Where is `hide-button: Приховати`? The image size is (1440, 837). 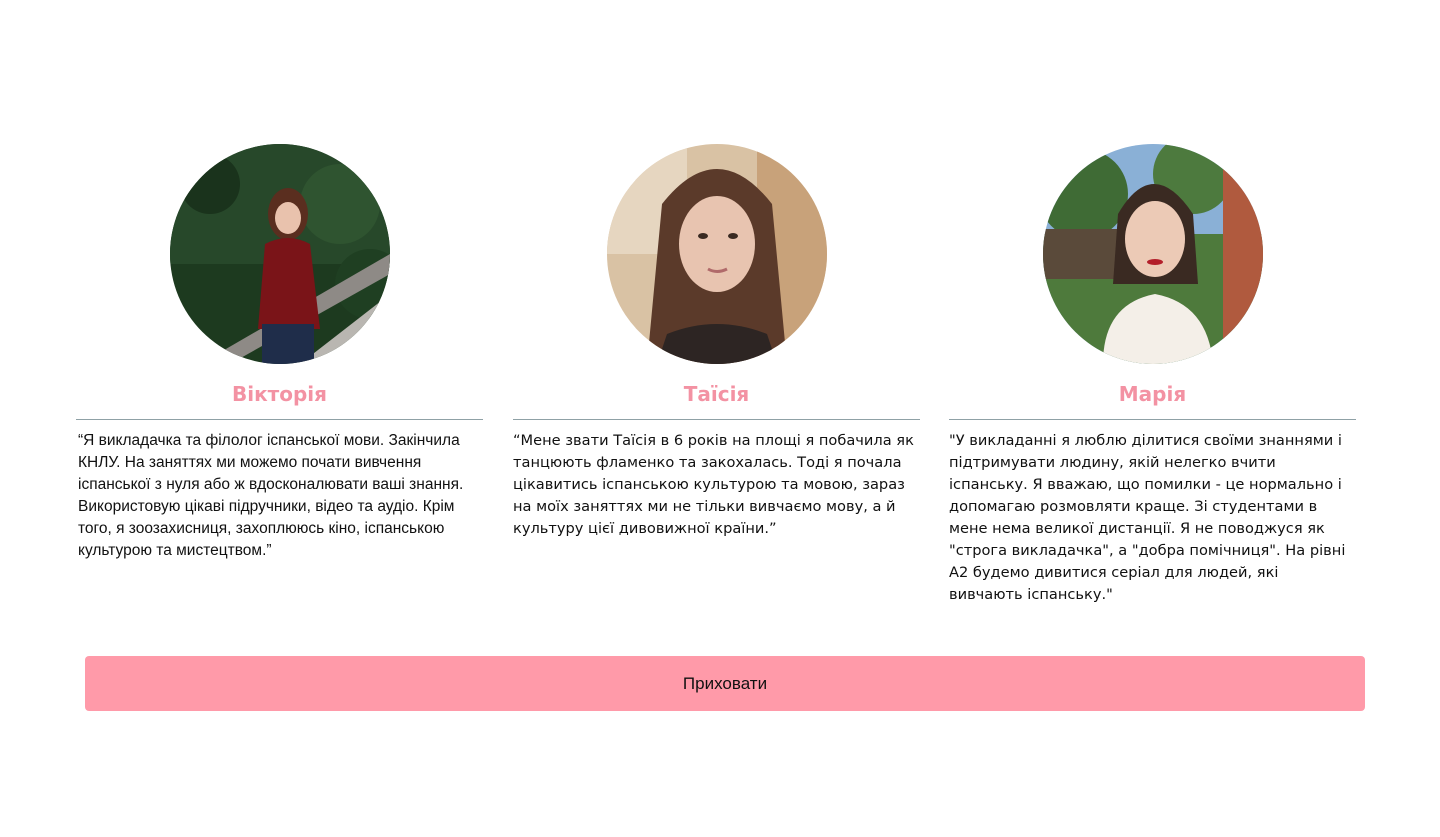 hide-button: Приховати is located at coordinates (725, 683).